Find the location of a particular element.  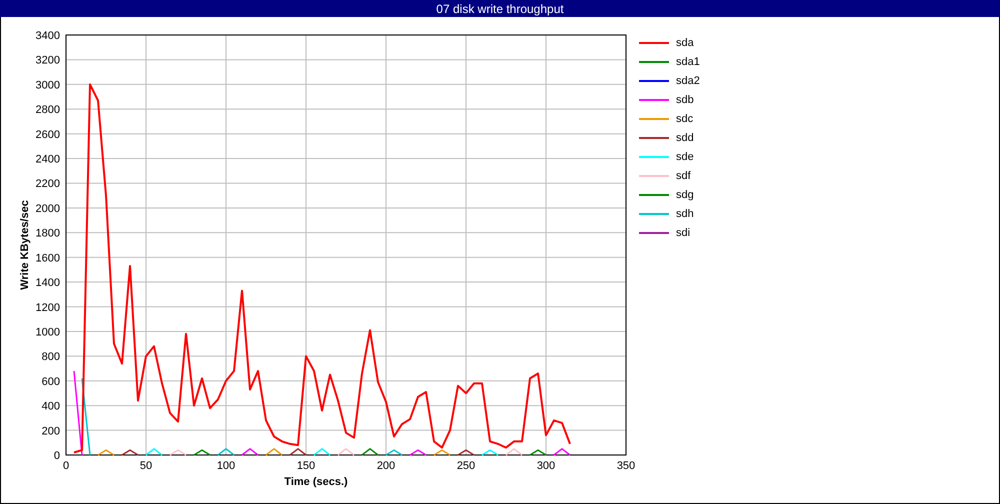

legend-label: sdh is located at coordinates (685, 214).